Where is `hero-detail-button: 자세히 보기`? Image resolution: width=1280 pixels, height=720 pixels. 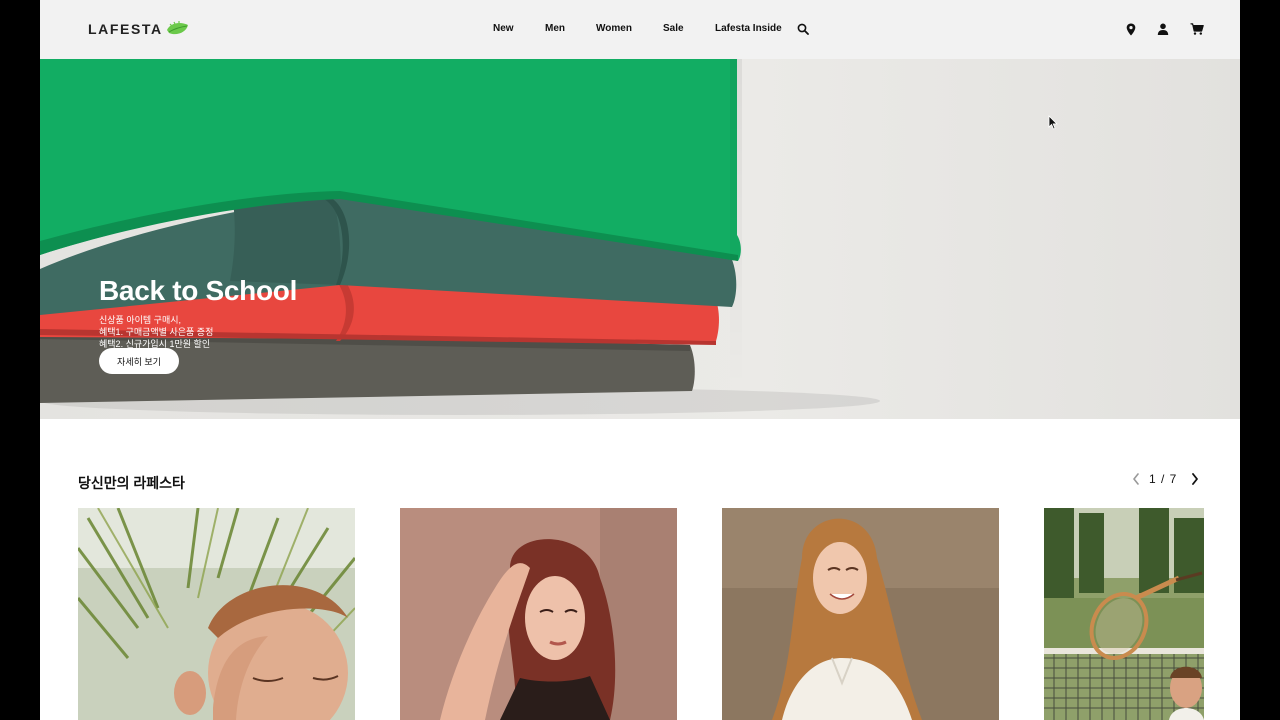
hero-detail-button: 자세히 보기 is located at coordinates (139, 361).